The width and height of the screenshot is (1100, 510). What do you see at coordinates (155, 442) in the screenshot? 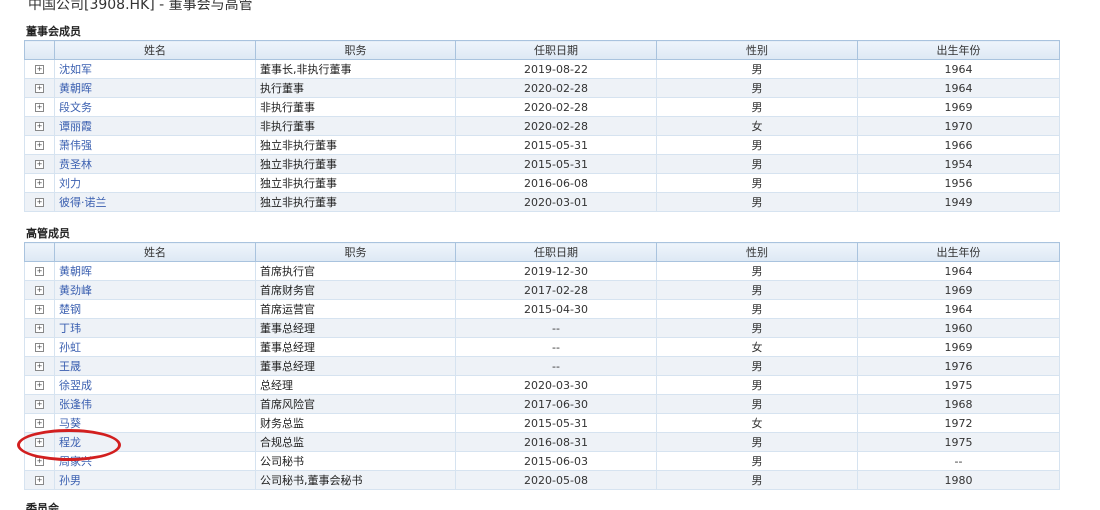
I see `person-name-link: 程龙` at bounding box center [155, 442].